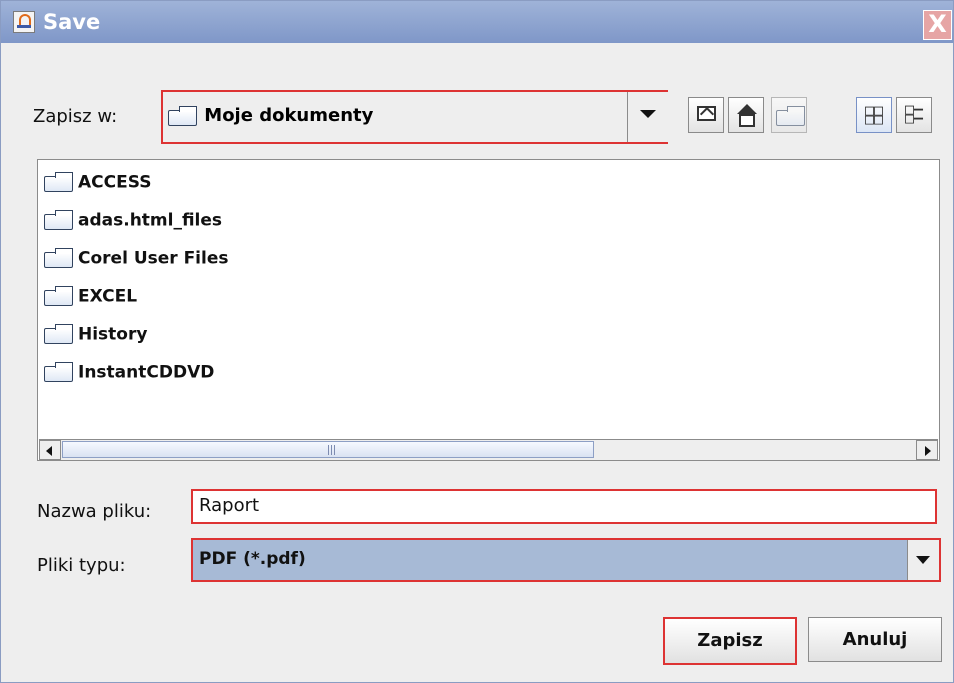 This screenshot has height=683, width=954. Describe the element at coordinates (564, 506) in the screenshot. I see `file-name-input: Raport` at that location.